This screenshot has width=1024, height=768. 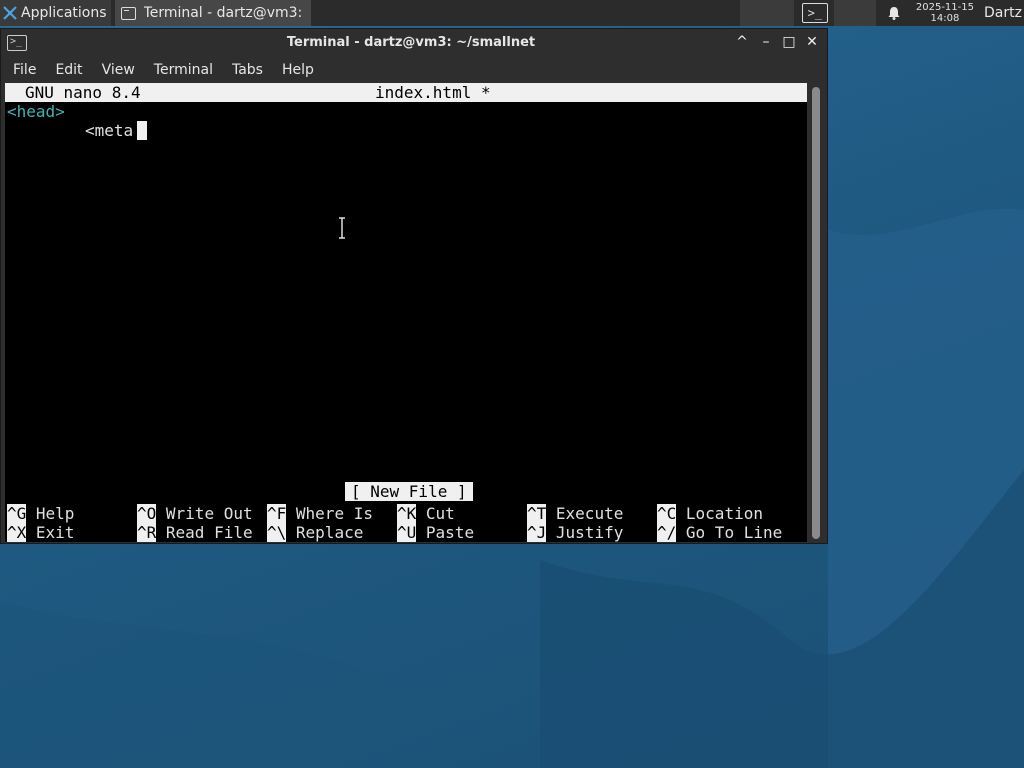 I want to click on shortcut-key: ^G, so click(x=17, y=513).